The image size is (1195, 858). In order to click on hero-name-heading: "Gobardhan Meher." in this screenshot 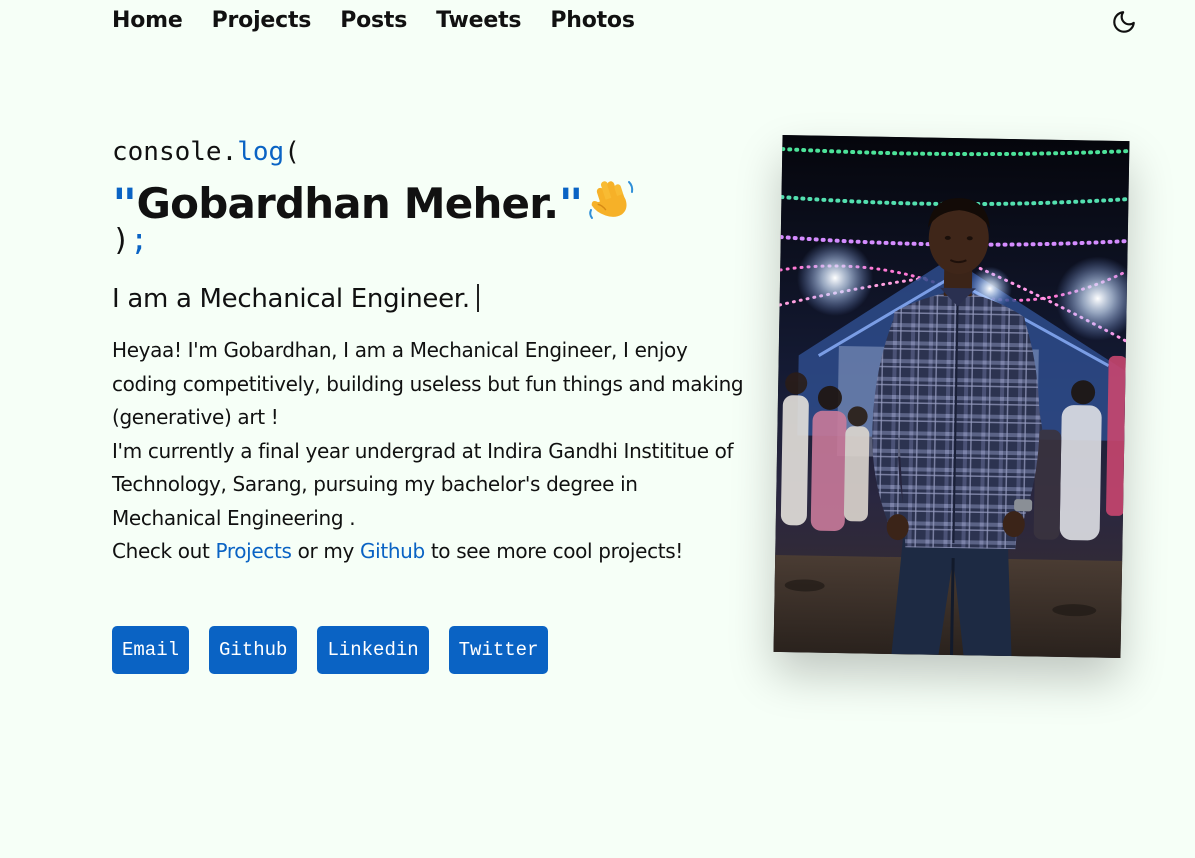, I will do `click(374, 202)`.